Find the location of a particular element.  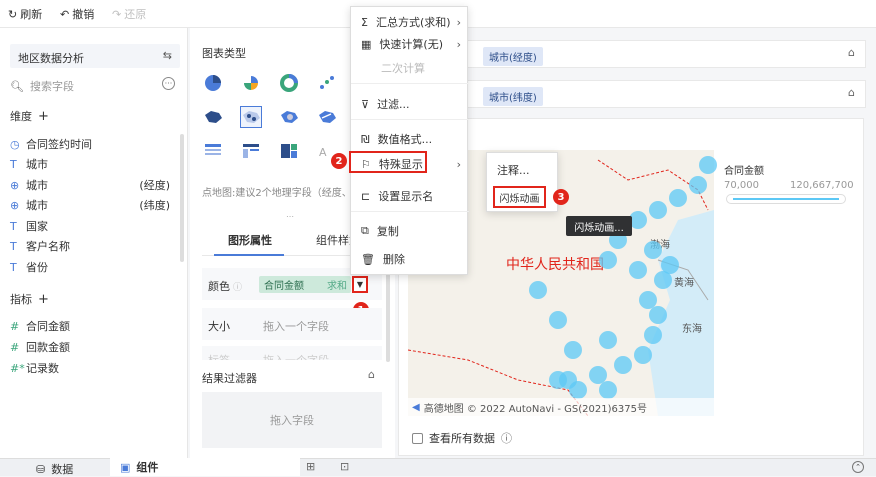

field-item: #* 记录数 is located at coordinates (90, 368).